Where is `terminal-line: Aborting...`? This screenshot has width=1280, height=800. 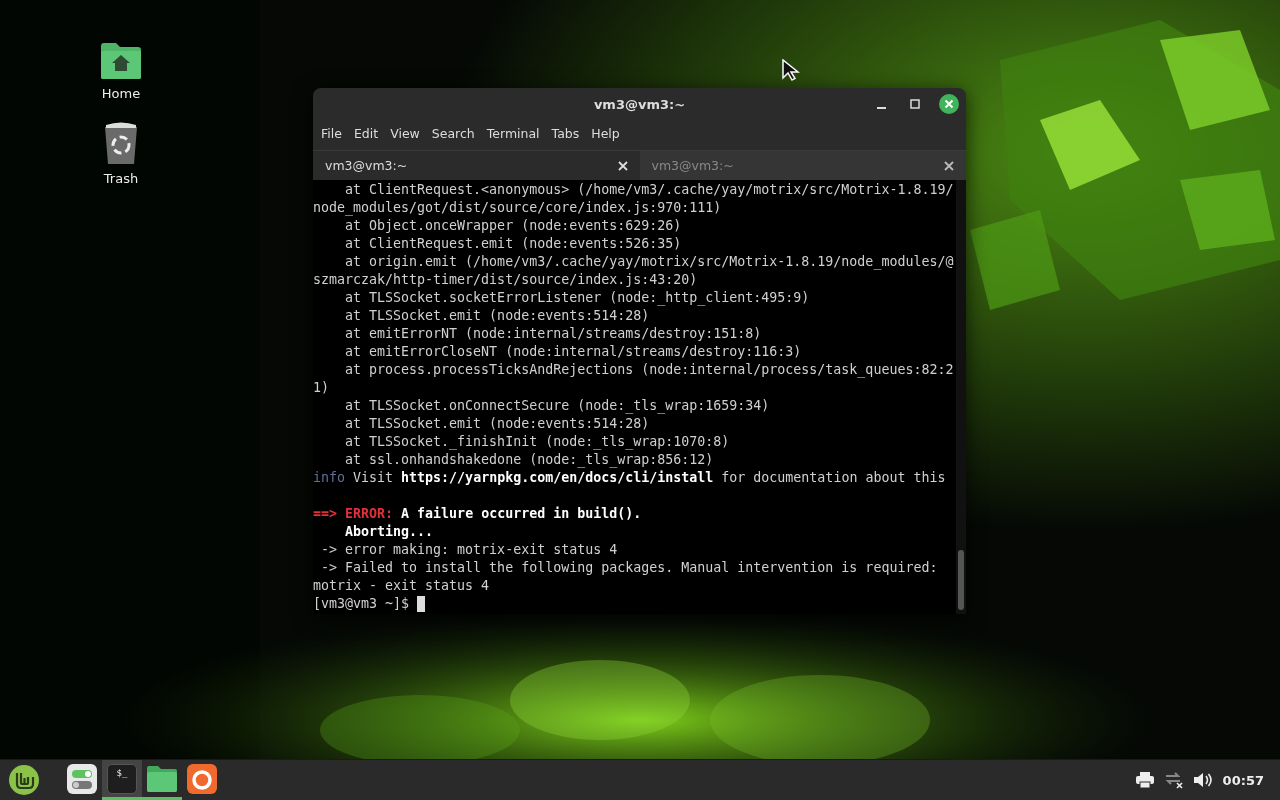 terminal-line: Aborting... is located at coordinates (389, 532).